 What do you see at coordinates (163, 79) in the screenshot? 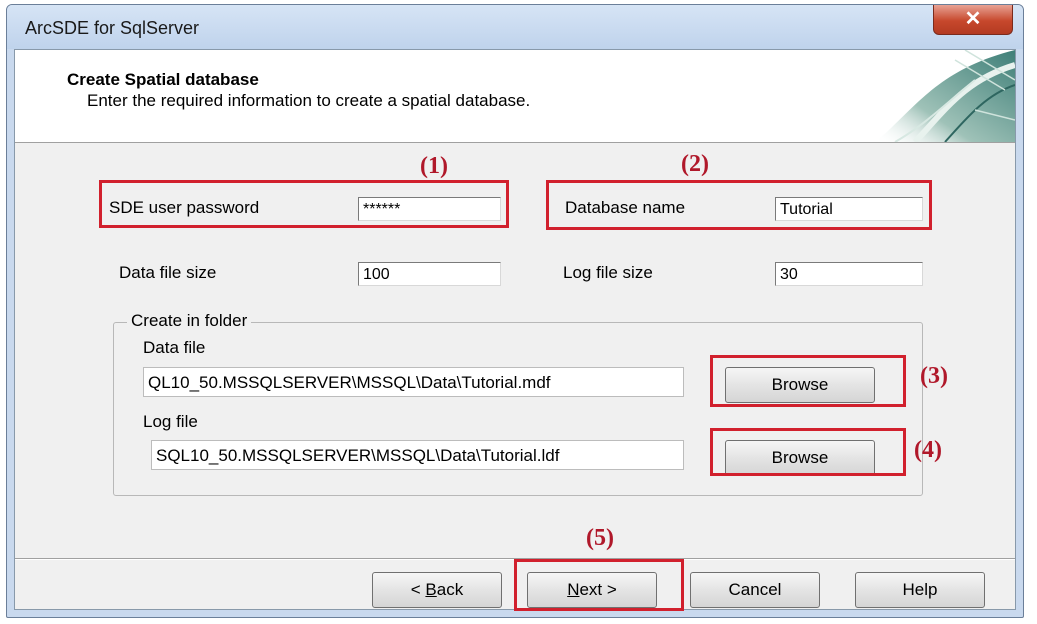
I see `page-title: Create Spatial database` at bounding box center [163, 79].